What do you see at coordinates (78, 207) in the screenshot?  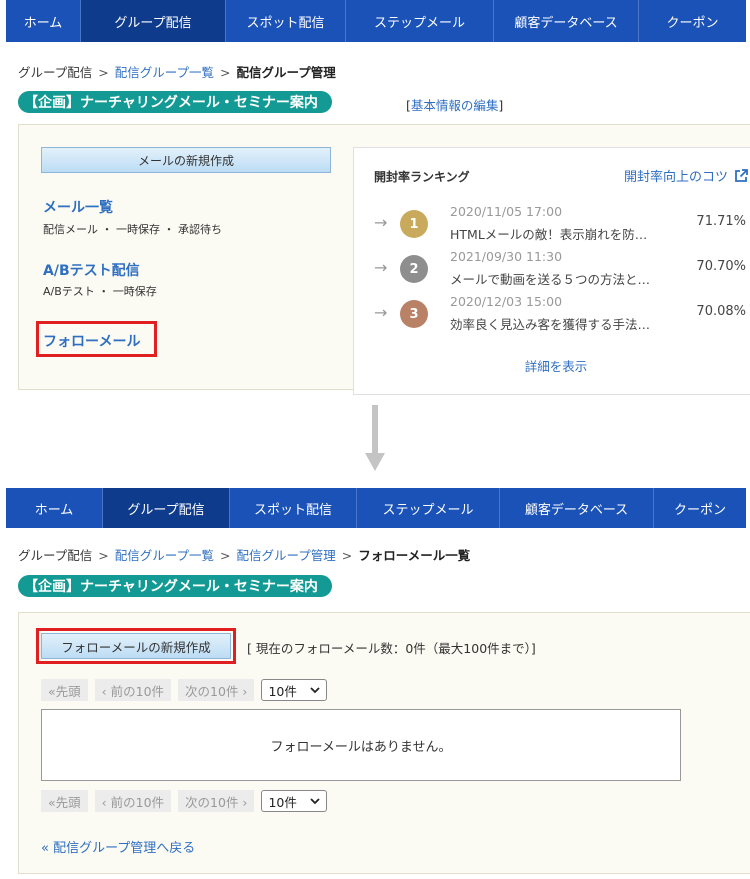 I see `menu-mail-list: メール一覧` at bounding box center [78, 207].